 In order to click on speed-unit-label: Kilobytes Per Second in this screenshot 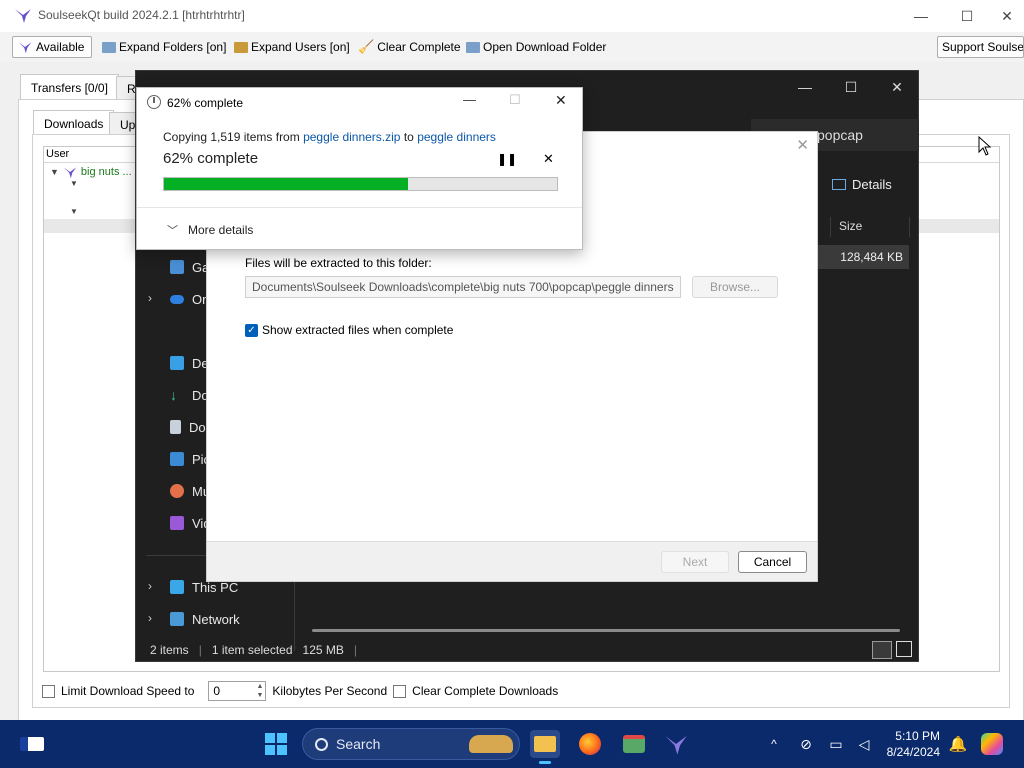, I will do `click(330, 691)`.